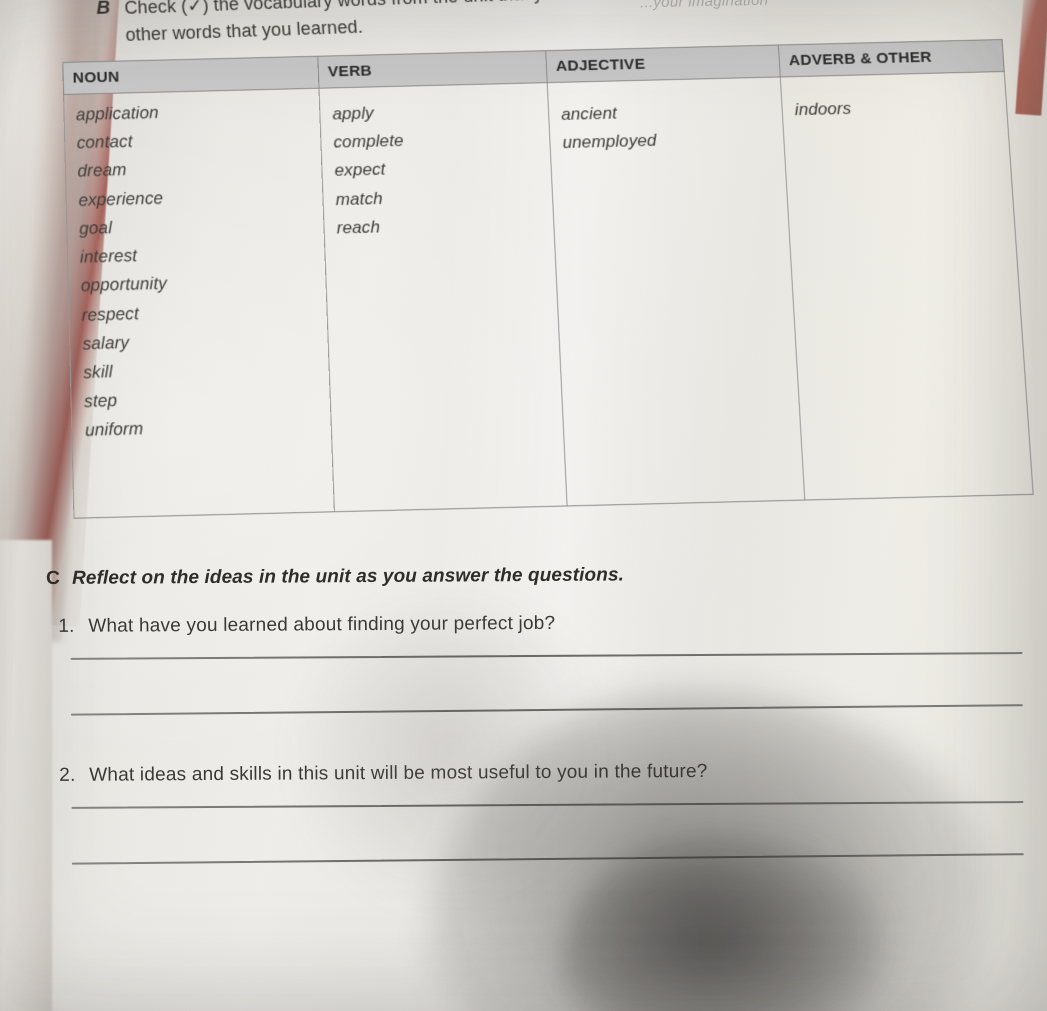  I want to click on verb-cell: apply complete expect match reach, so click(443, 297).